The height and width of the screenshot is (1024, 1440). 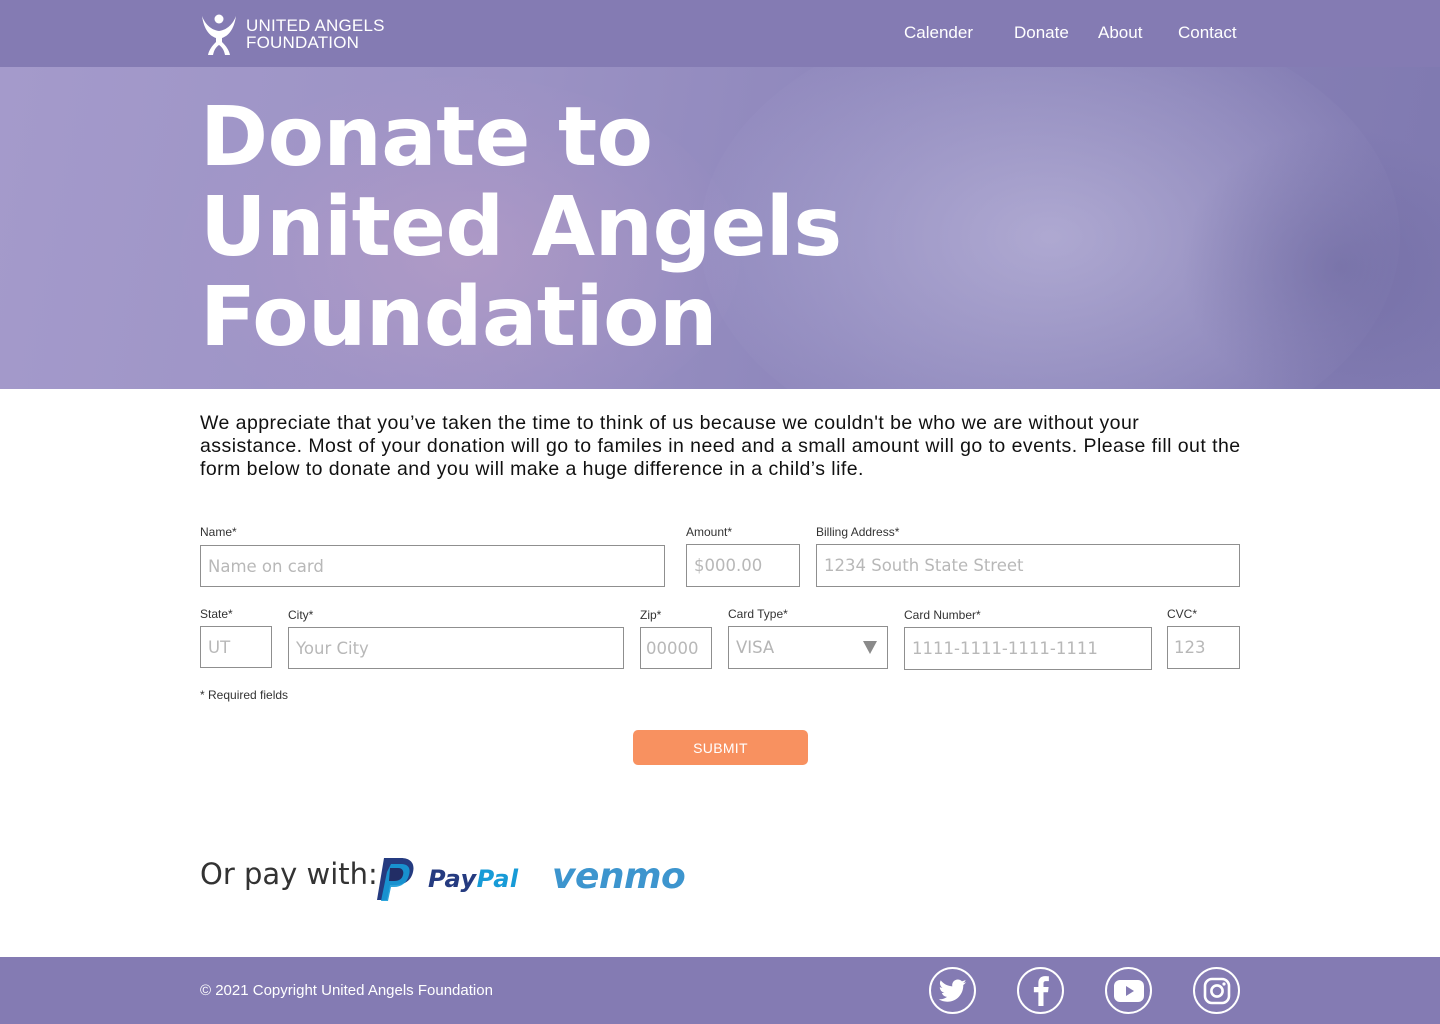 I want to click on paypal-wordmark: PayPal, so click(x=473, y=879).